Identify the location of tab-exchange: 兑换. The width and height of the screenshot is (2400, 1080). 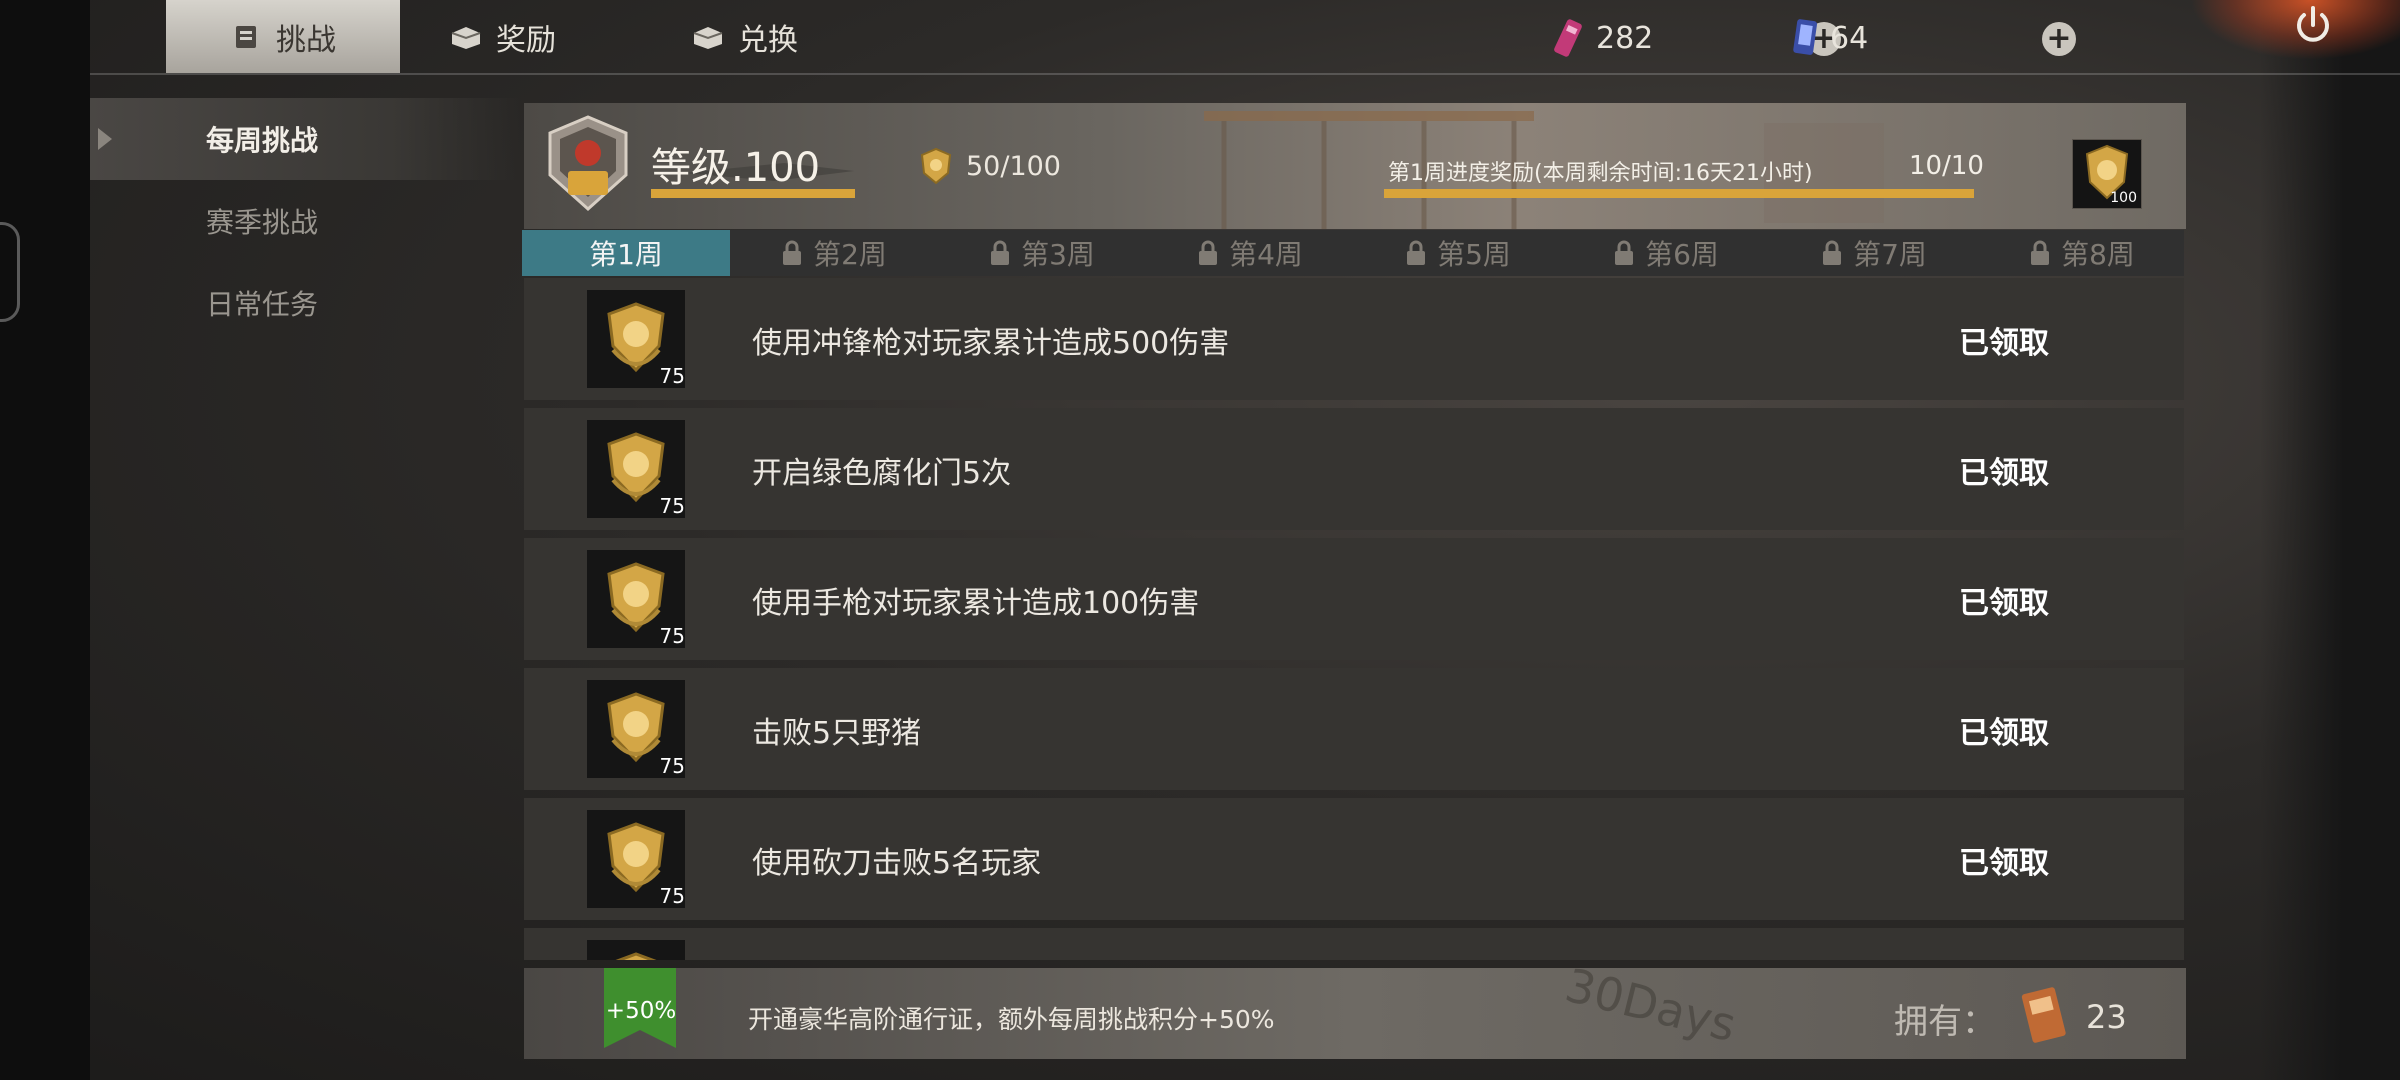
(787, 36).